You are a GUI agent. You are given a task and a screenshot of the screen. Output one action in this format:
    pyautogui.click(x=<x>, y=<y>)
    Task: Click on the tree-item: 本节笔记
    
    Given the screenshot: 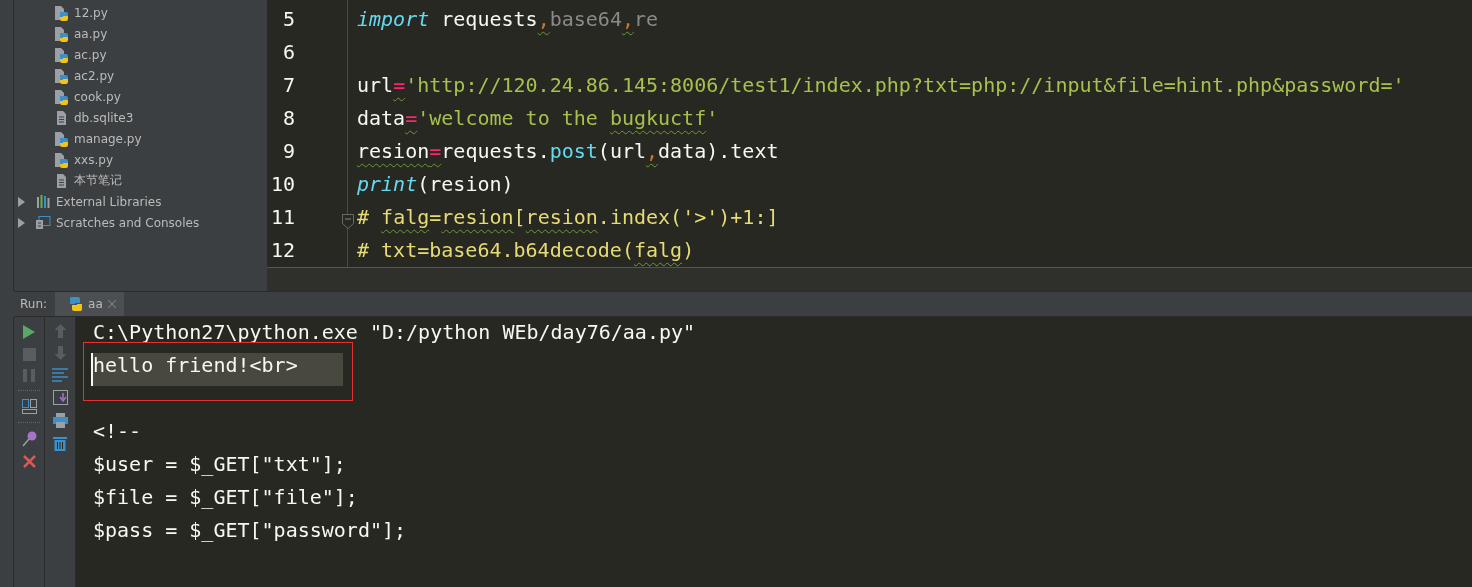 What is the action you would take?
    pyautogui.click(x=98, y=180)
    